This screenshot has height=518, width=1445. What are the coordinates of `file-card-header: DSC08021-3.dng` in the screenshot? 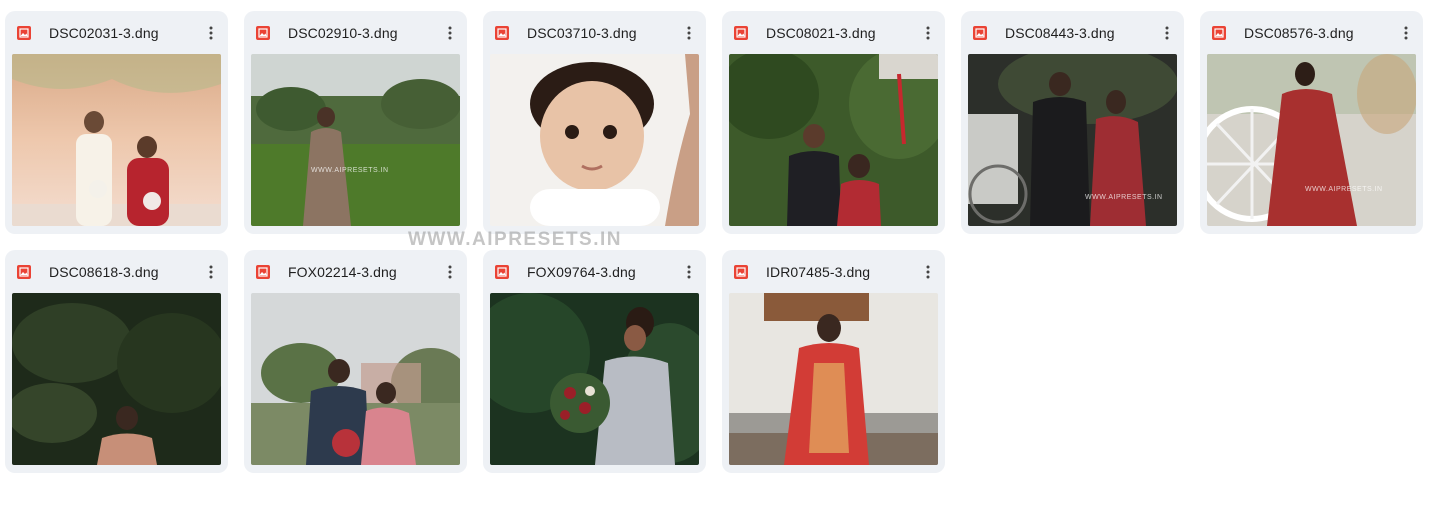 It's located at (833, 32).